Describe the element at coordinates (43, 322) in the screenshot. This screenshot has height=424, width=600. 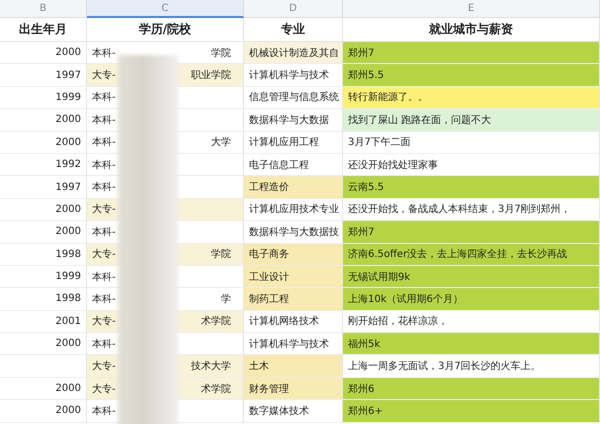
I see `table-cell: 2001` at that location.